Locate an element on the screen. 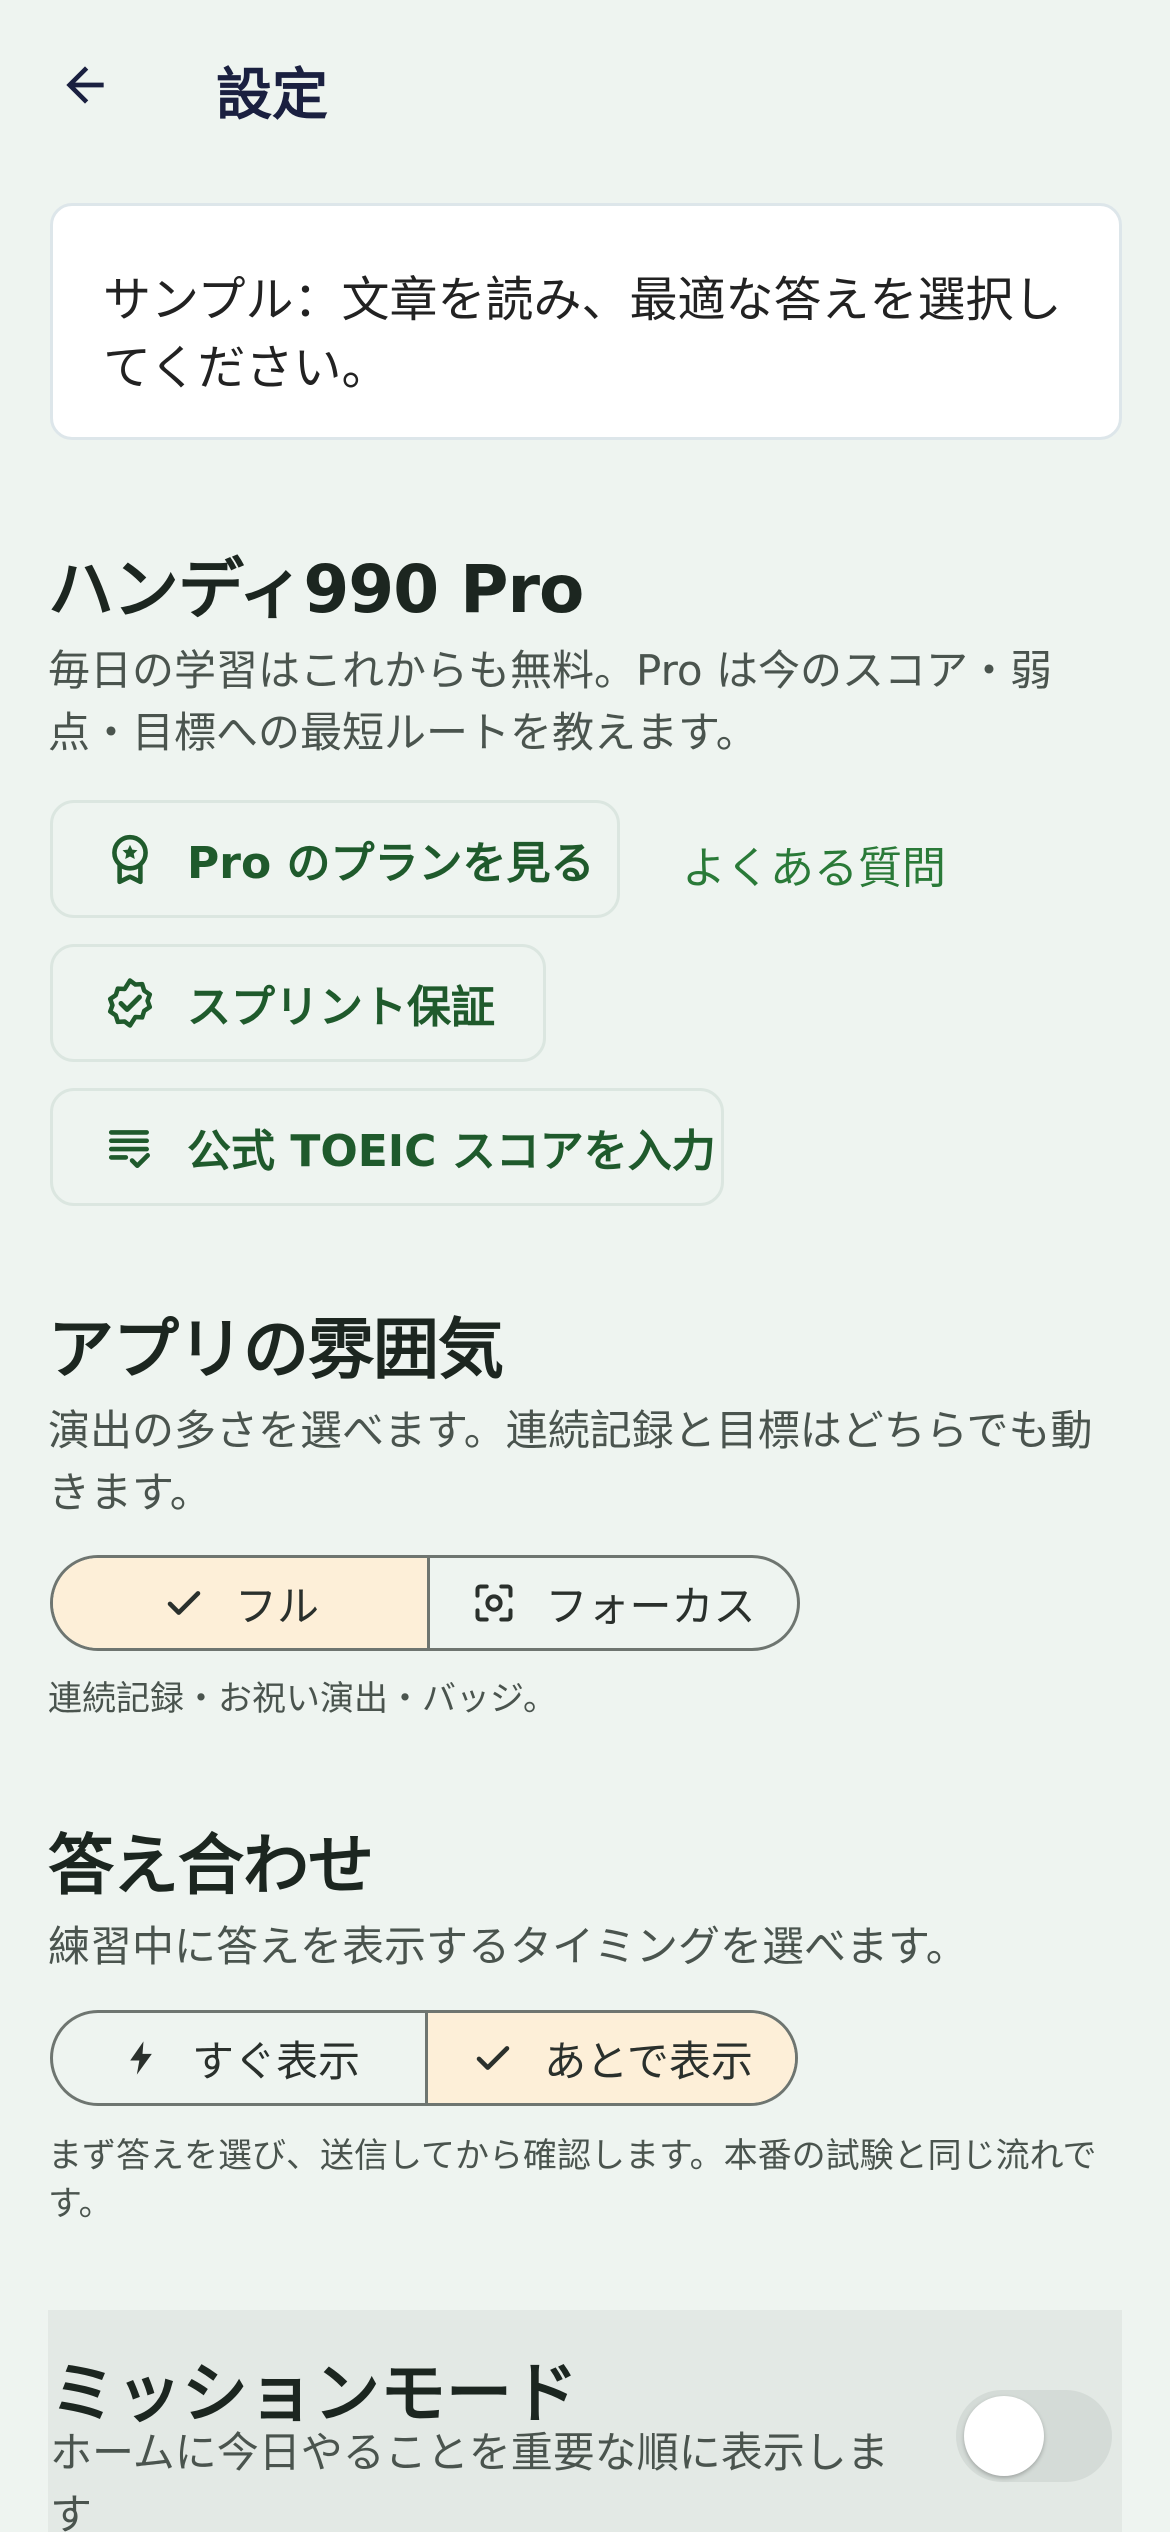  enter-toeic-score-label: 公式 TOEIC スコアを入力 is located at coordinates (451, 1151).